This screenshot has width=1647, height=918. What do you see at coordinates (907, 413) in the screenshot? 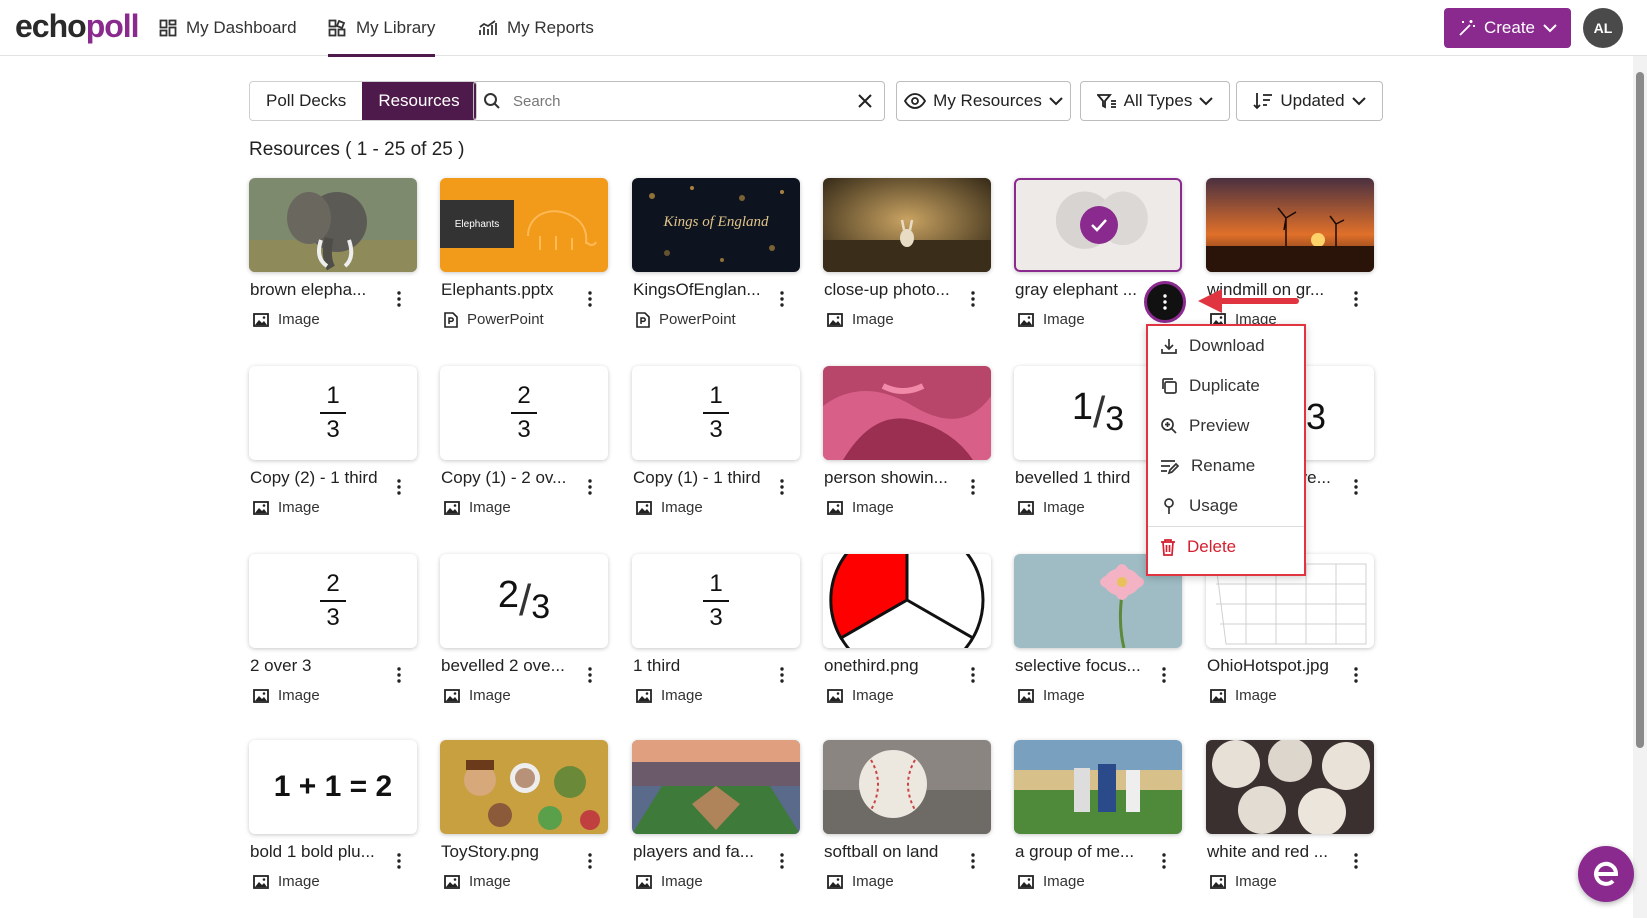
I see `thumbnail-pink-flower` at bounding box center [907, 413].